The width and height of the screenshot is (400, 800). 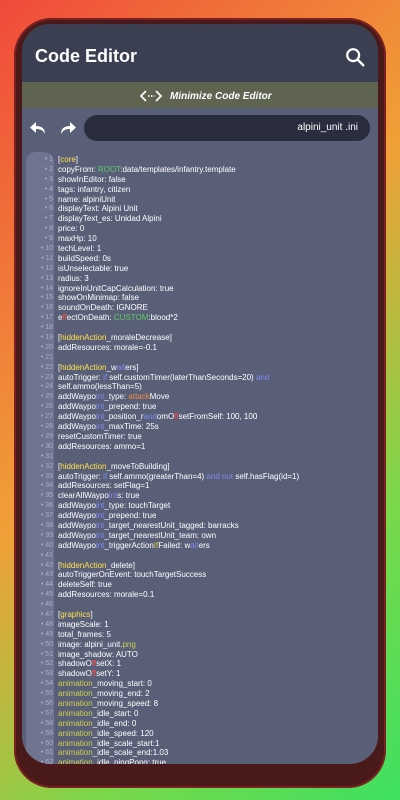 I want to click on line-number: • 59, so click(x=46, y=733).